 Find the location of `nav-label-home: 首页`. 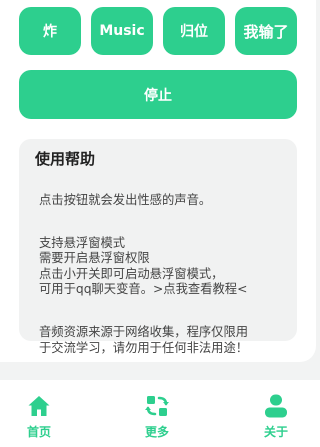

nav-label-home: 首页 is located at coordinates (38, 432).